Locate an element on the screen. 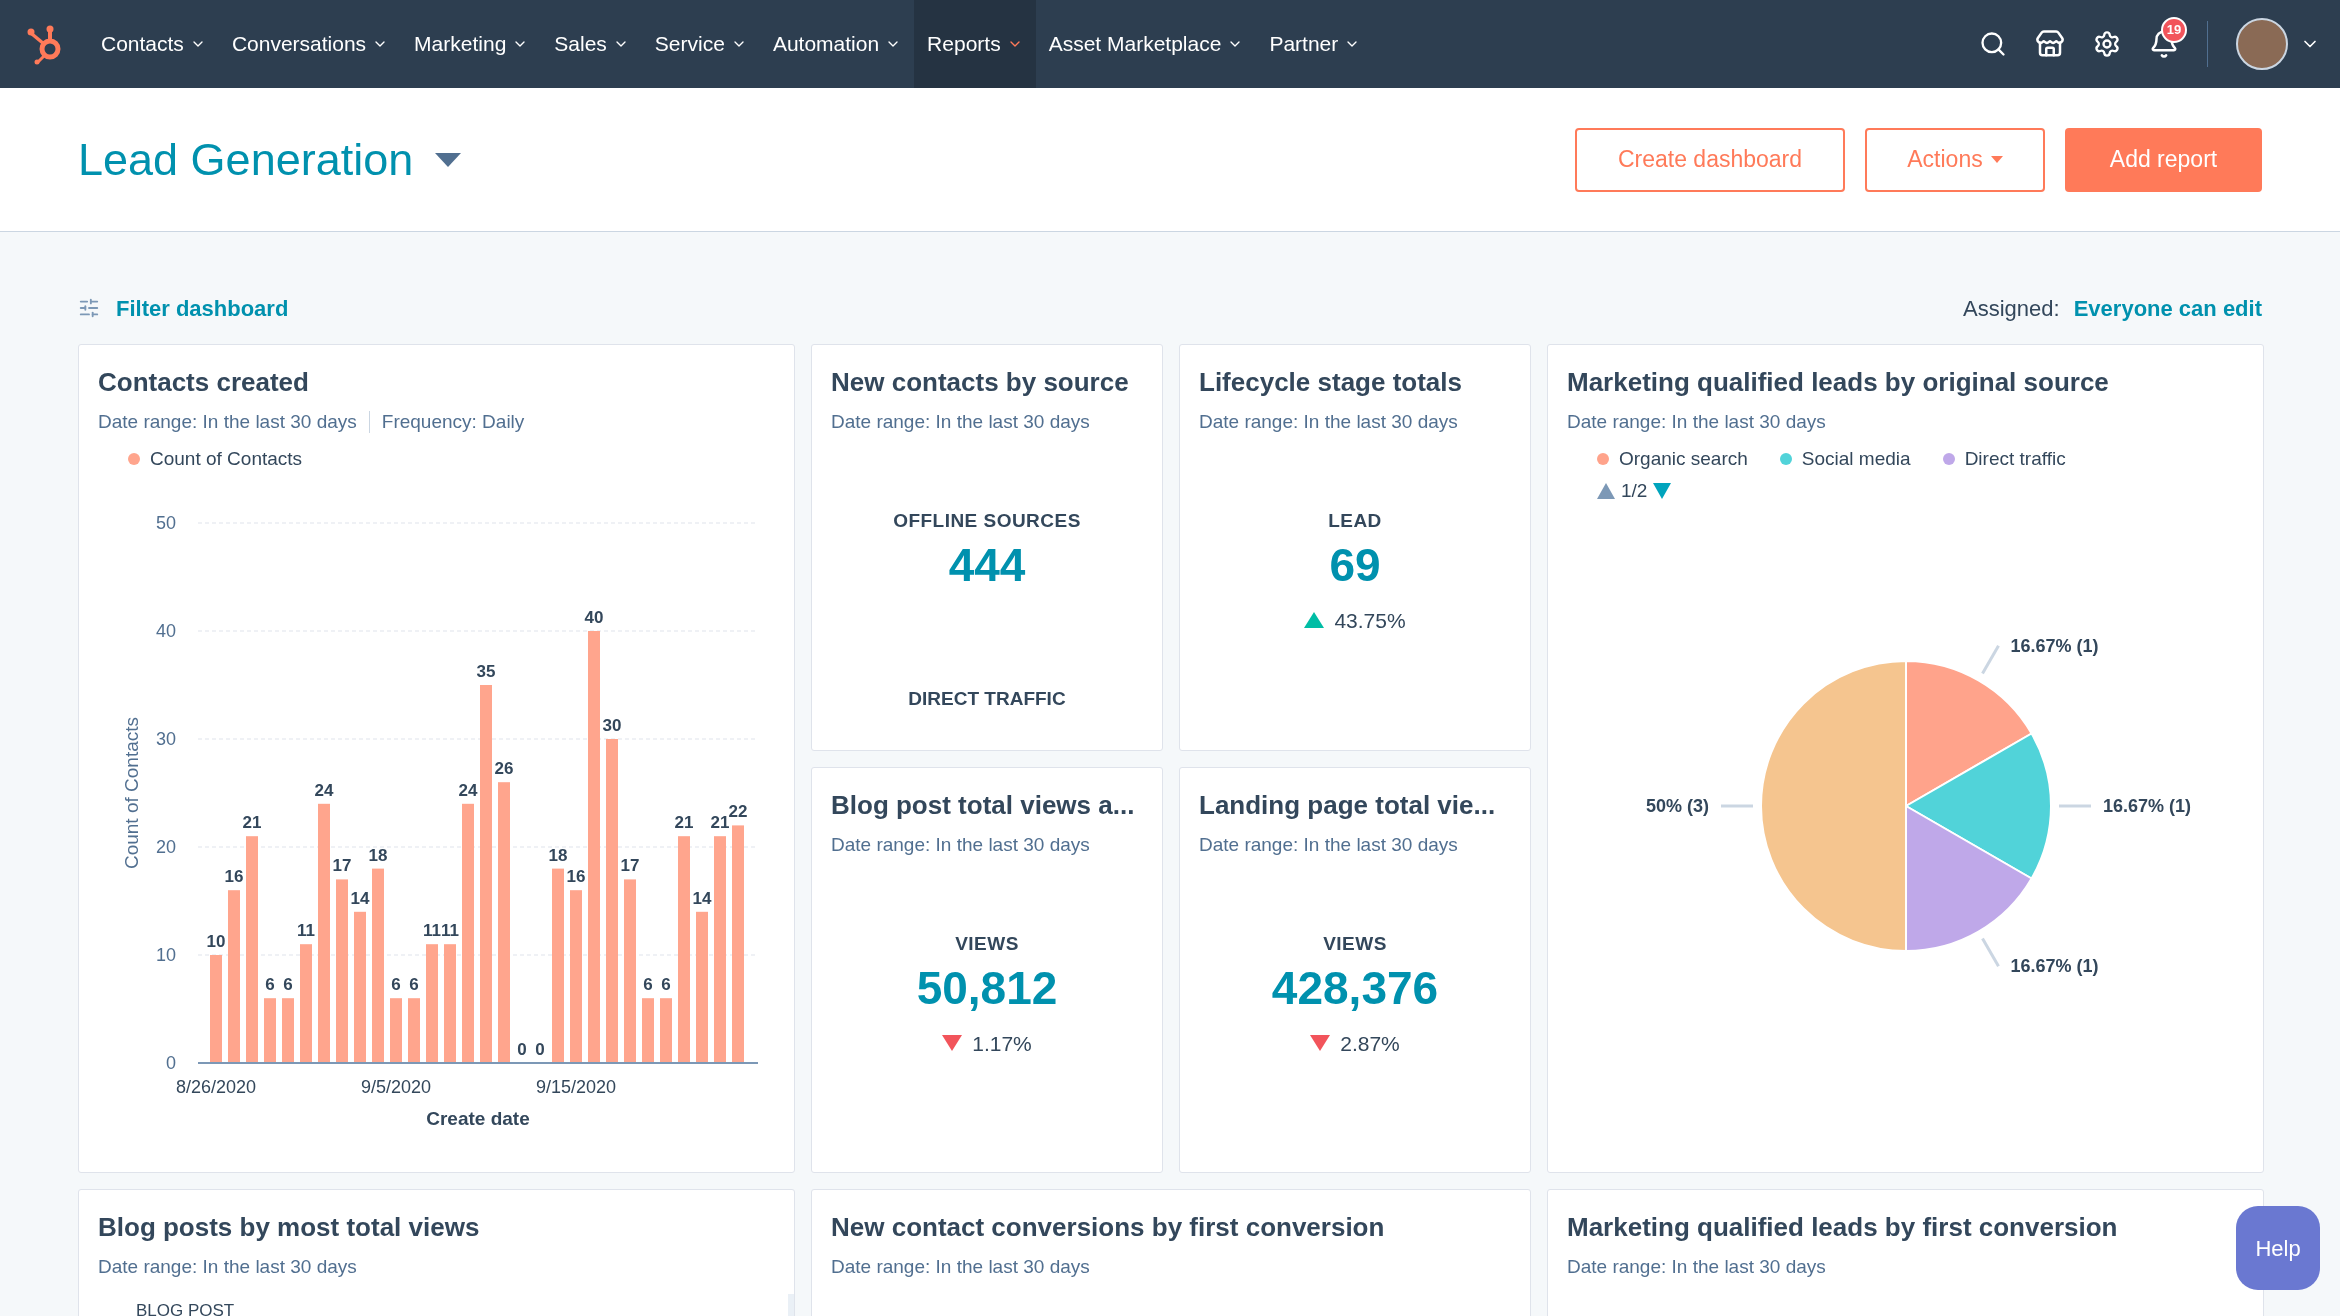 Image resolution: width=2340 pixels, height=1316 pixels. legend-label: Social media is located at coordinates (1856, 458).